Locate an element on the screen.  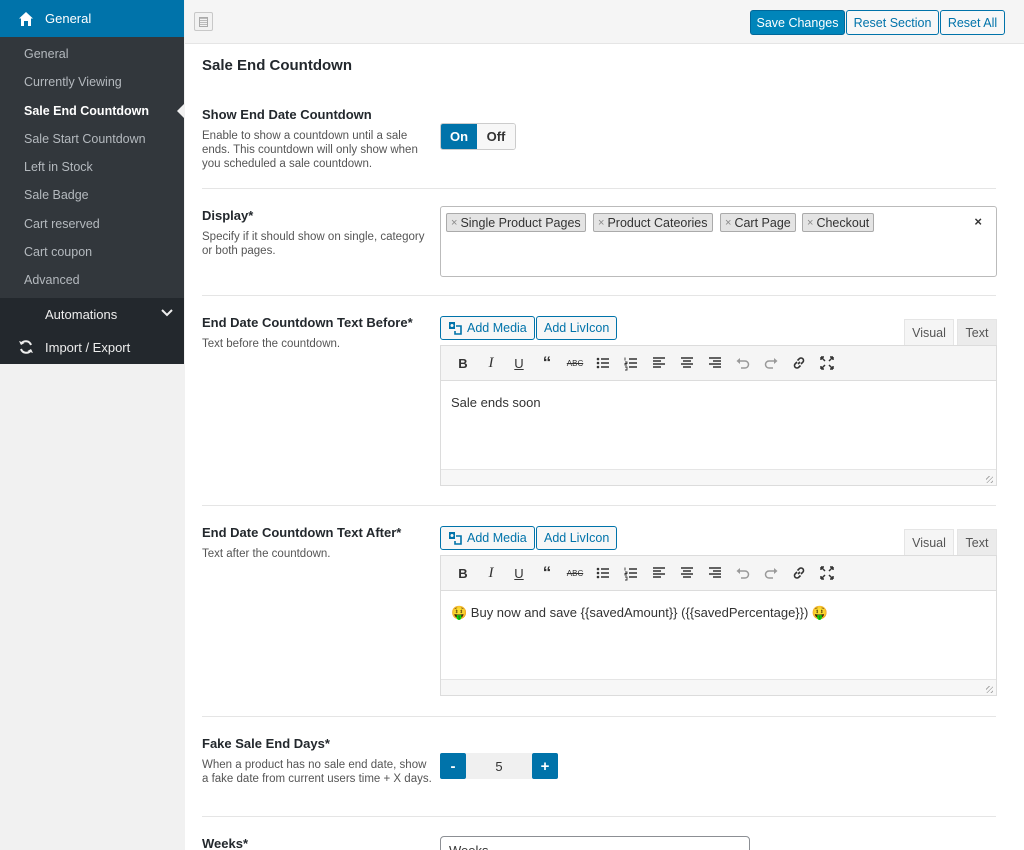
clear-all-icon: × is located at coordinates (978, 221).